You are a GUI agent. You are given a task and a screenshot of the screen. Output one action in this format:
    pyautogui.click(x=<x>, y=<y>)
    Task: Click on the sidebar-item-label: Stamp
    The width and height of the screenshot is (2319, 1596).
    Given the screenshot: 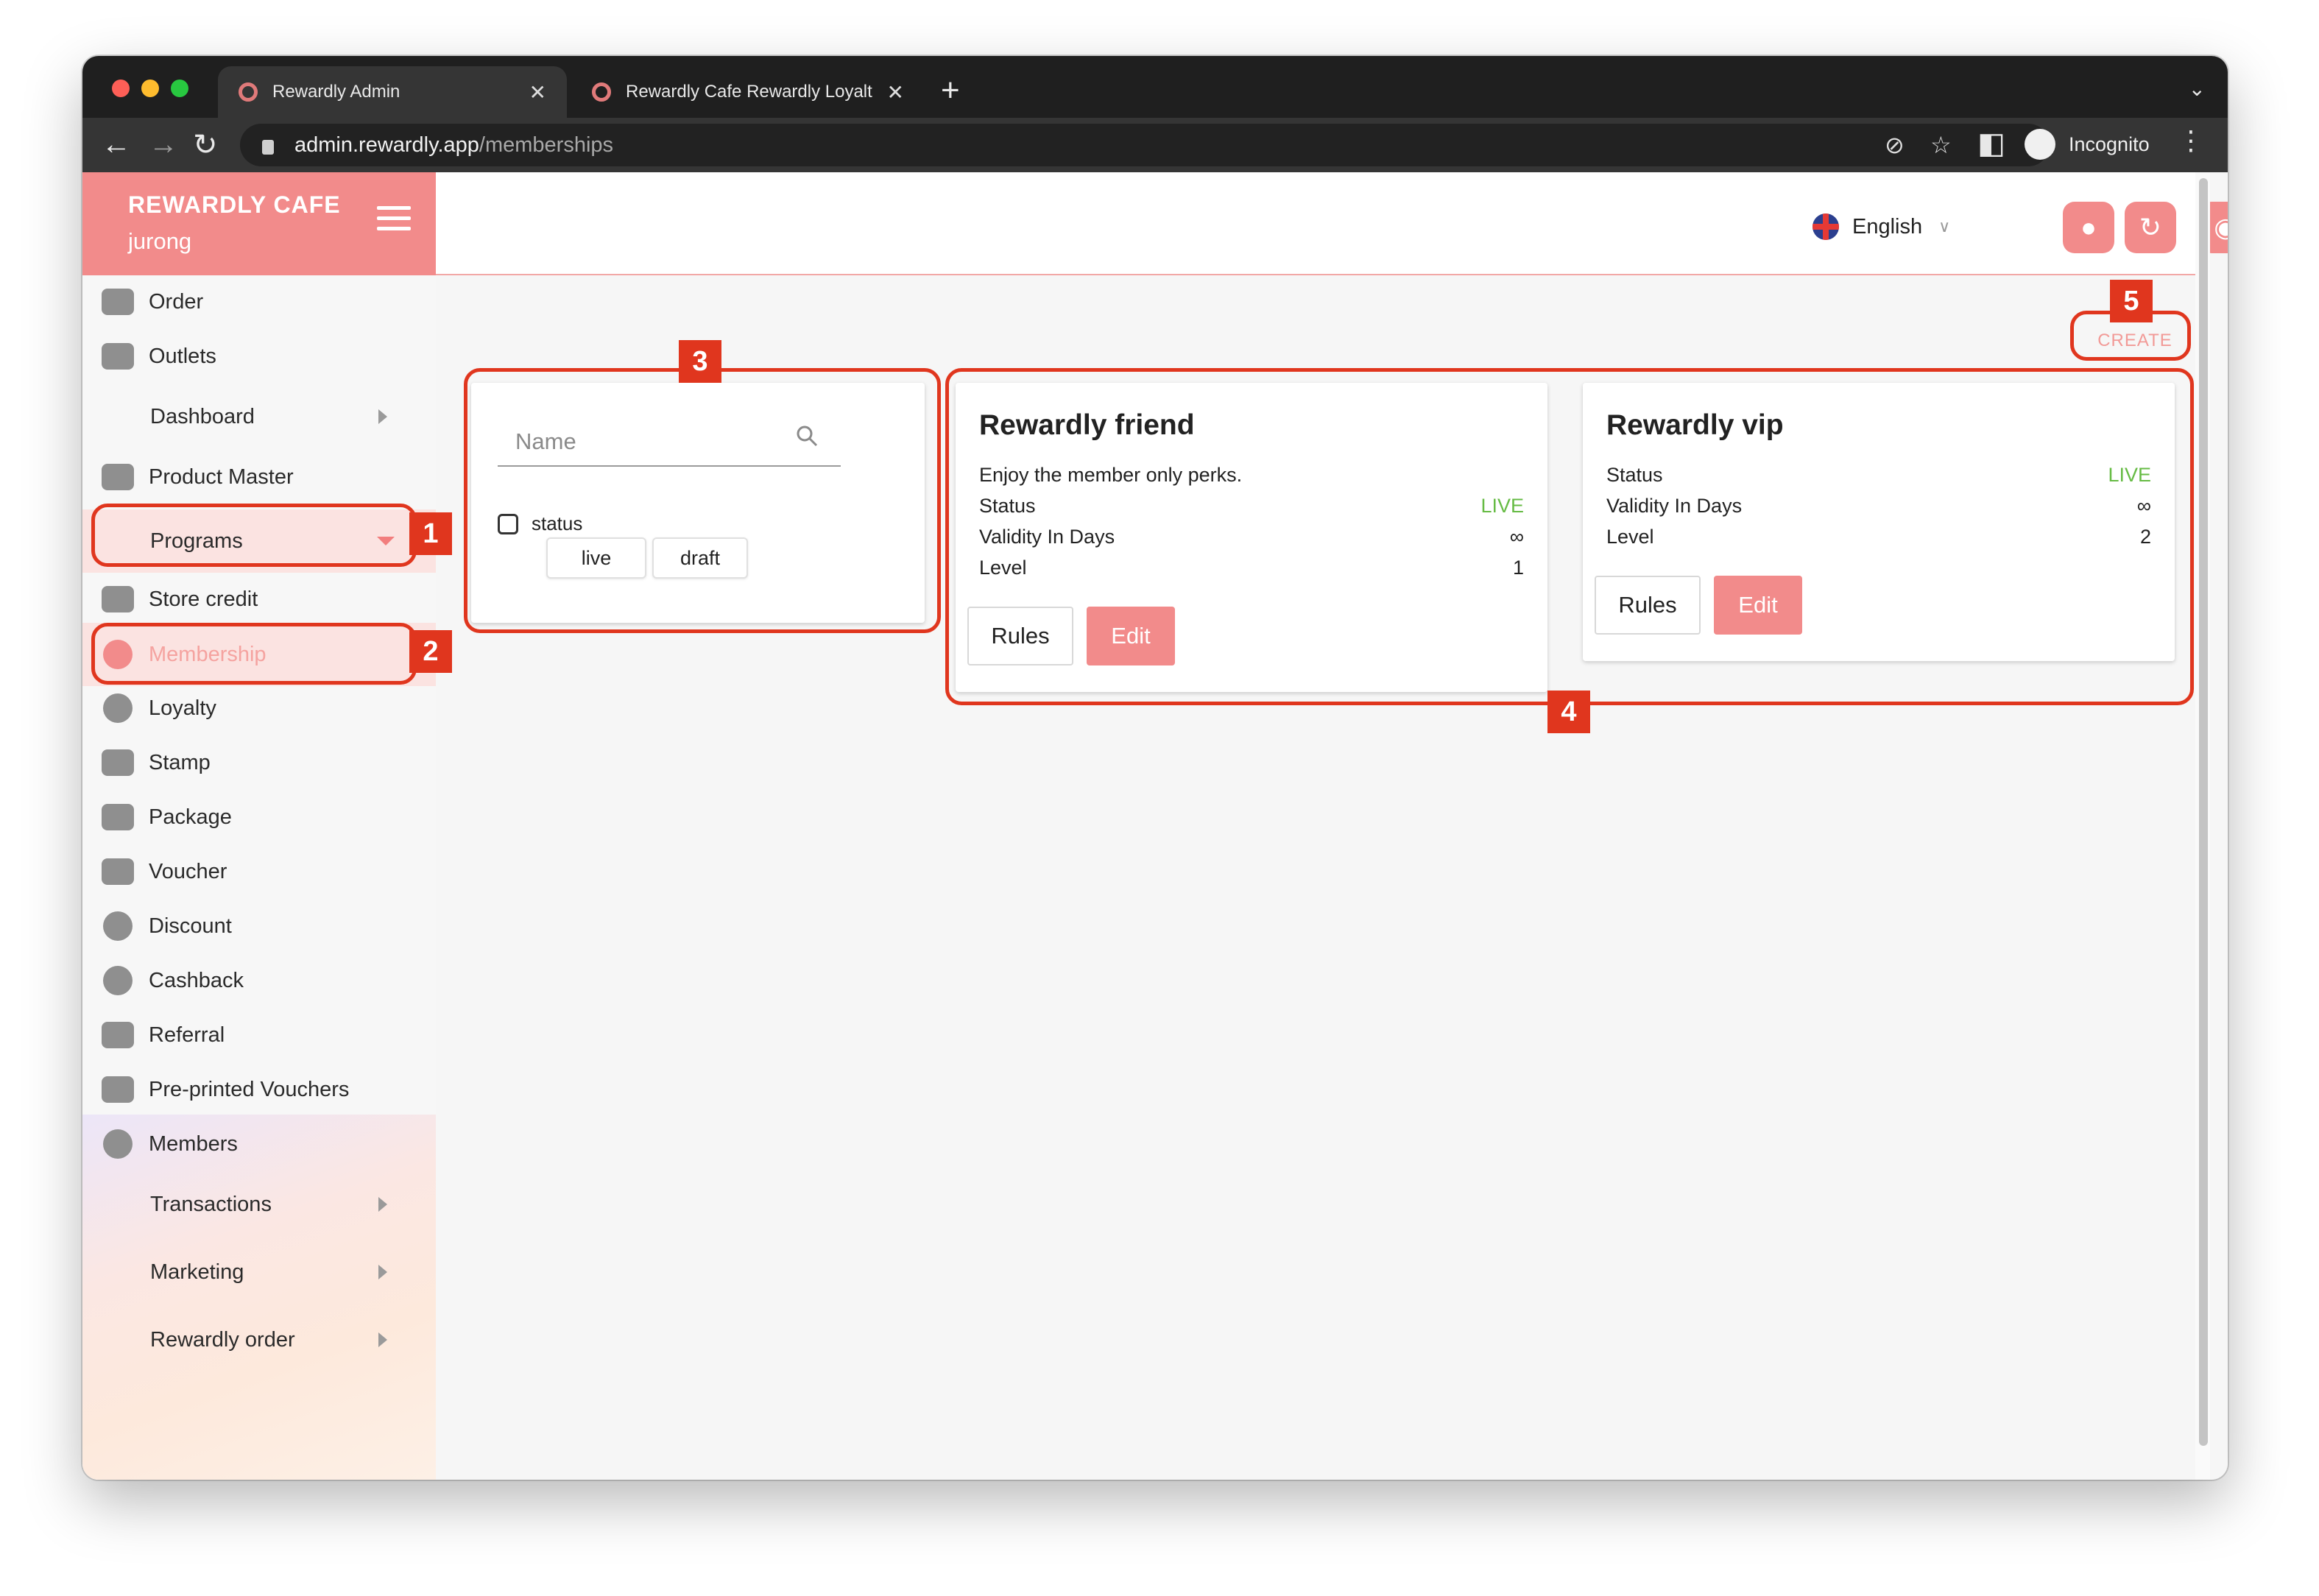 What is the action you would take?
    pyautogui.click(x=180, y=762)
    